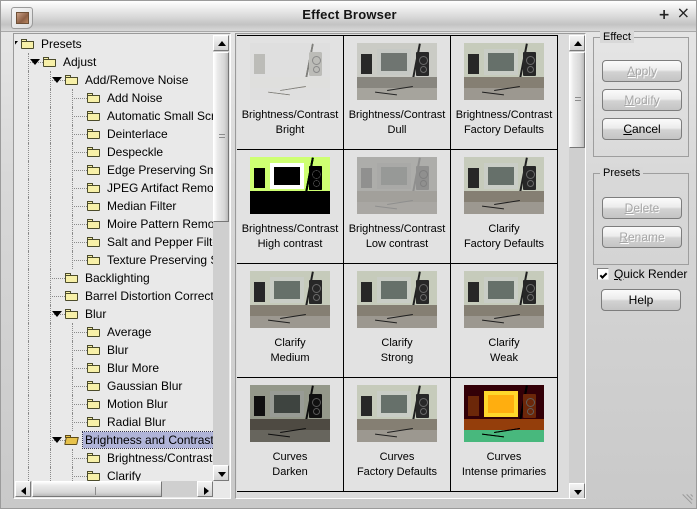 This screenshot has height=509, width=697. I want to click on tree-item-median-filter: Median Filter, so click(114, 206).